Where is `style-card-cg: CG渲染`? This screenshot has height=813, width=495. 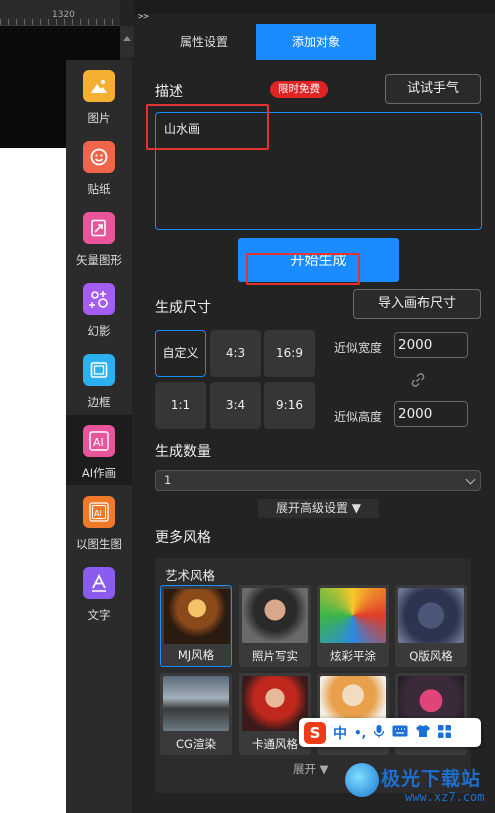 style-card-cg: CG渲染 is located at coordinates (196, 714).